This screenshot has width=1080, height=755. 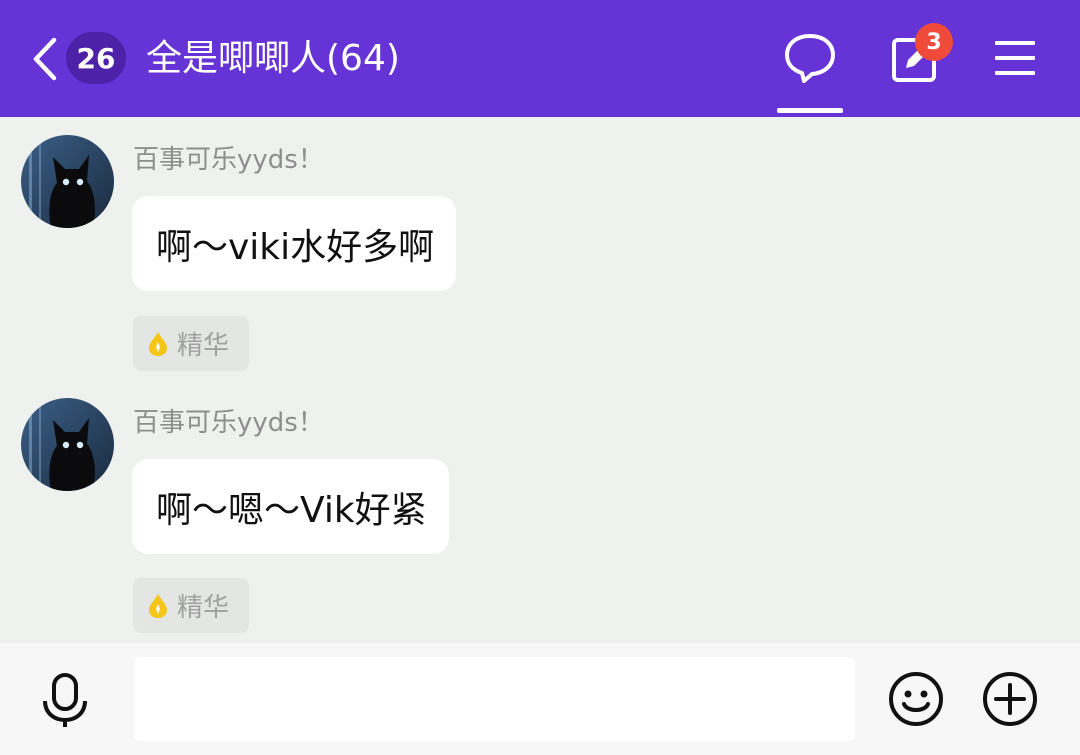 What do you see at coordinates (1015, 58) in the screenshot?
I see `menu-icon` at bounding box center [1015, 58].